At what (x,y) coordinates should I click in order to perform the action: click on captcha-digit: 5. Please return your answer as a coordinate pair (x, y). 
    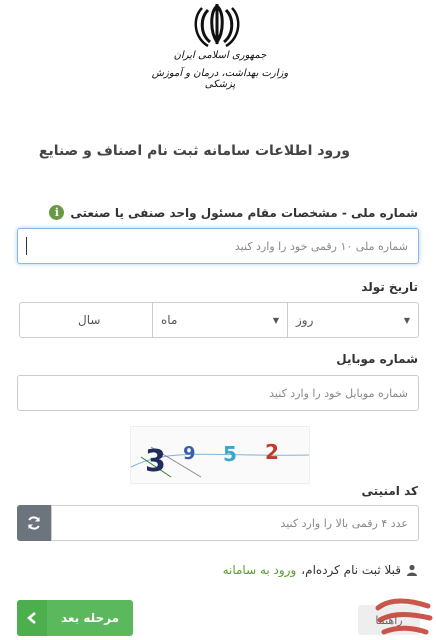
    Looking at the image, I should click on (230, 454).